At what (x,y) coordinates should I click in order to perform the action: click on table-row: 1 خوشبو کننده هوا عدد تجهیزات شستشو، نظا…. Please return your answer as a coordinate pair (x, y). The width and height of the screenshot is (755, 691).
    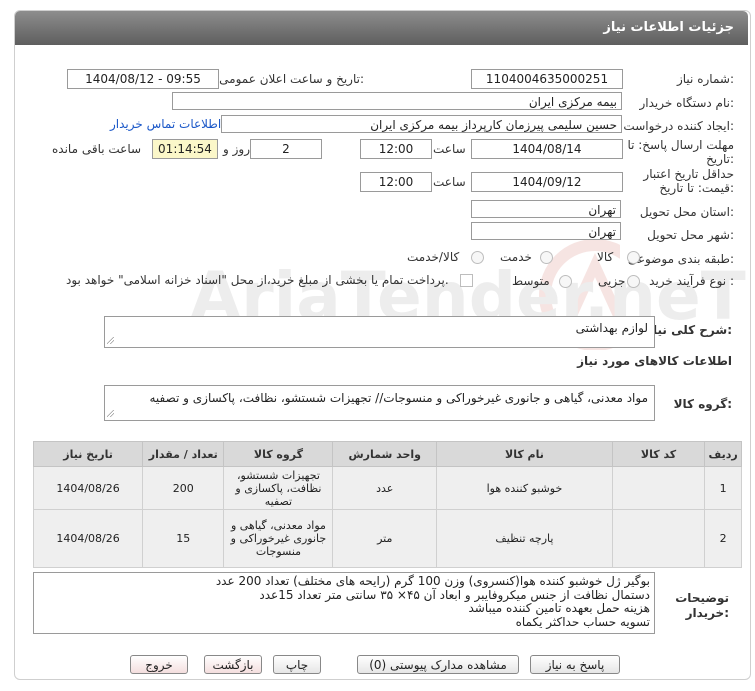
    Looking at the image, I should click on (387, 488).